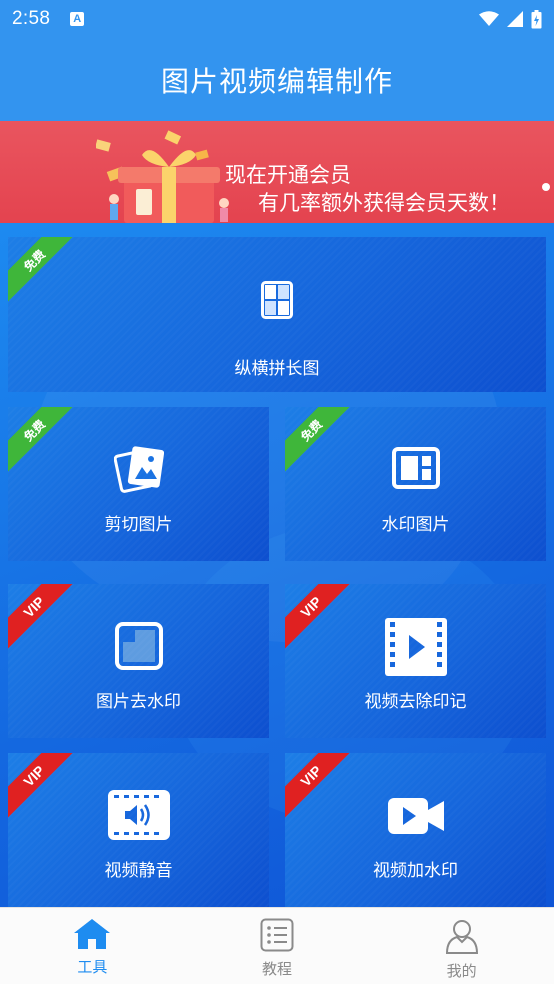 The image size is (554, 984). What do you see at coordinates (536, 18) in the screenshot?
I see `battery-icon` at bounding box center [536, 18].